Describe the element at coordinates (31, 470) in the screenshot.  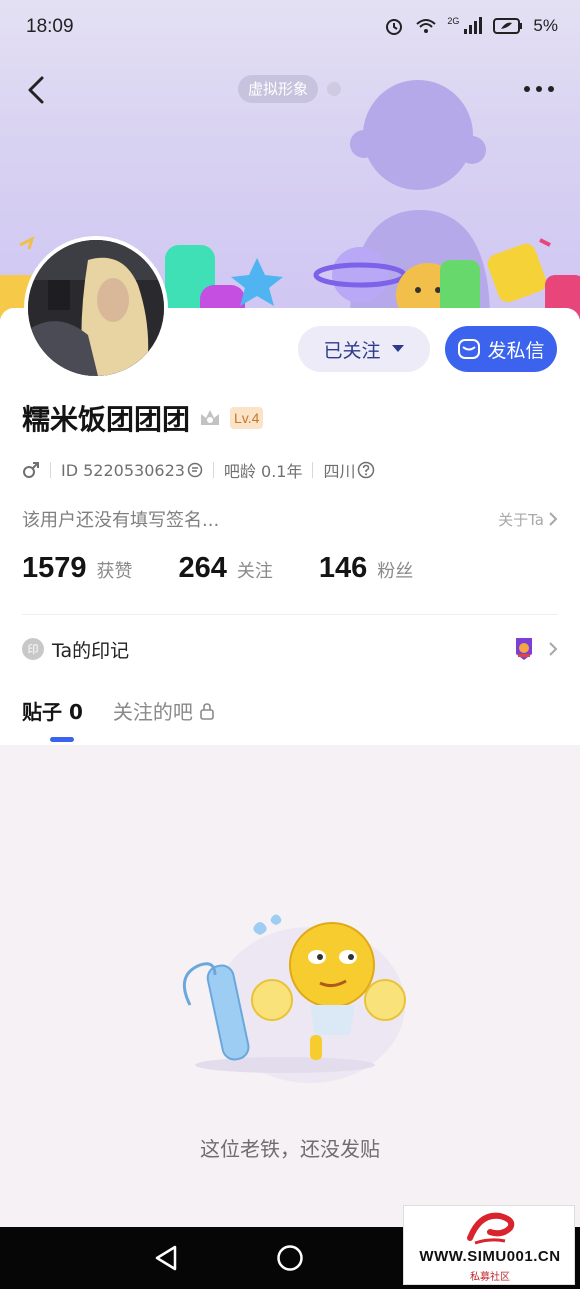
I see `male-gender-icon` at that location.